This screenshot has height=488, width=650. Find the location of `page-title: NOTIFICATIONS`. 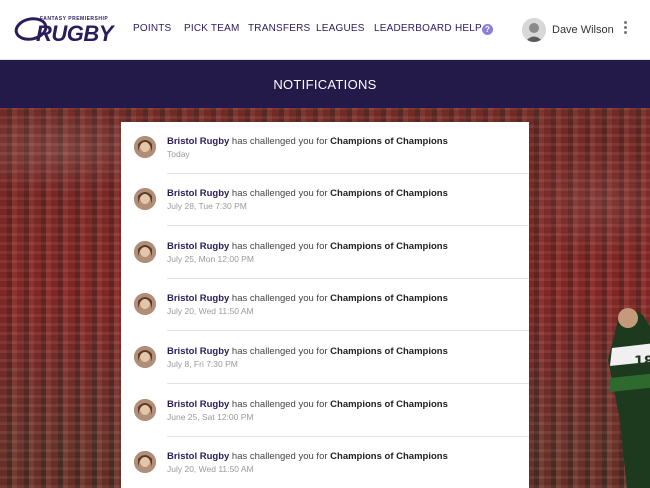

page-title: NOTIFICATIONS is located at coordinates (325, 84).